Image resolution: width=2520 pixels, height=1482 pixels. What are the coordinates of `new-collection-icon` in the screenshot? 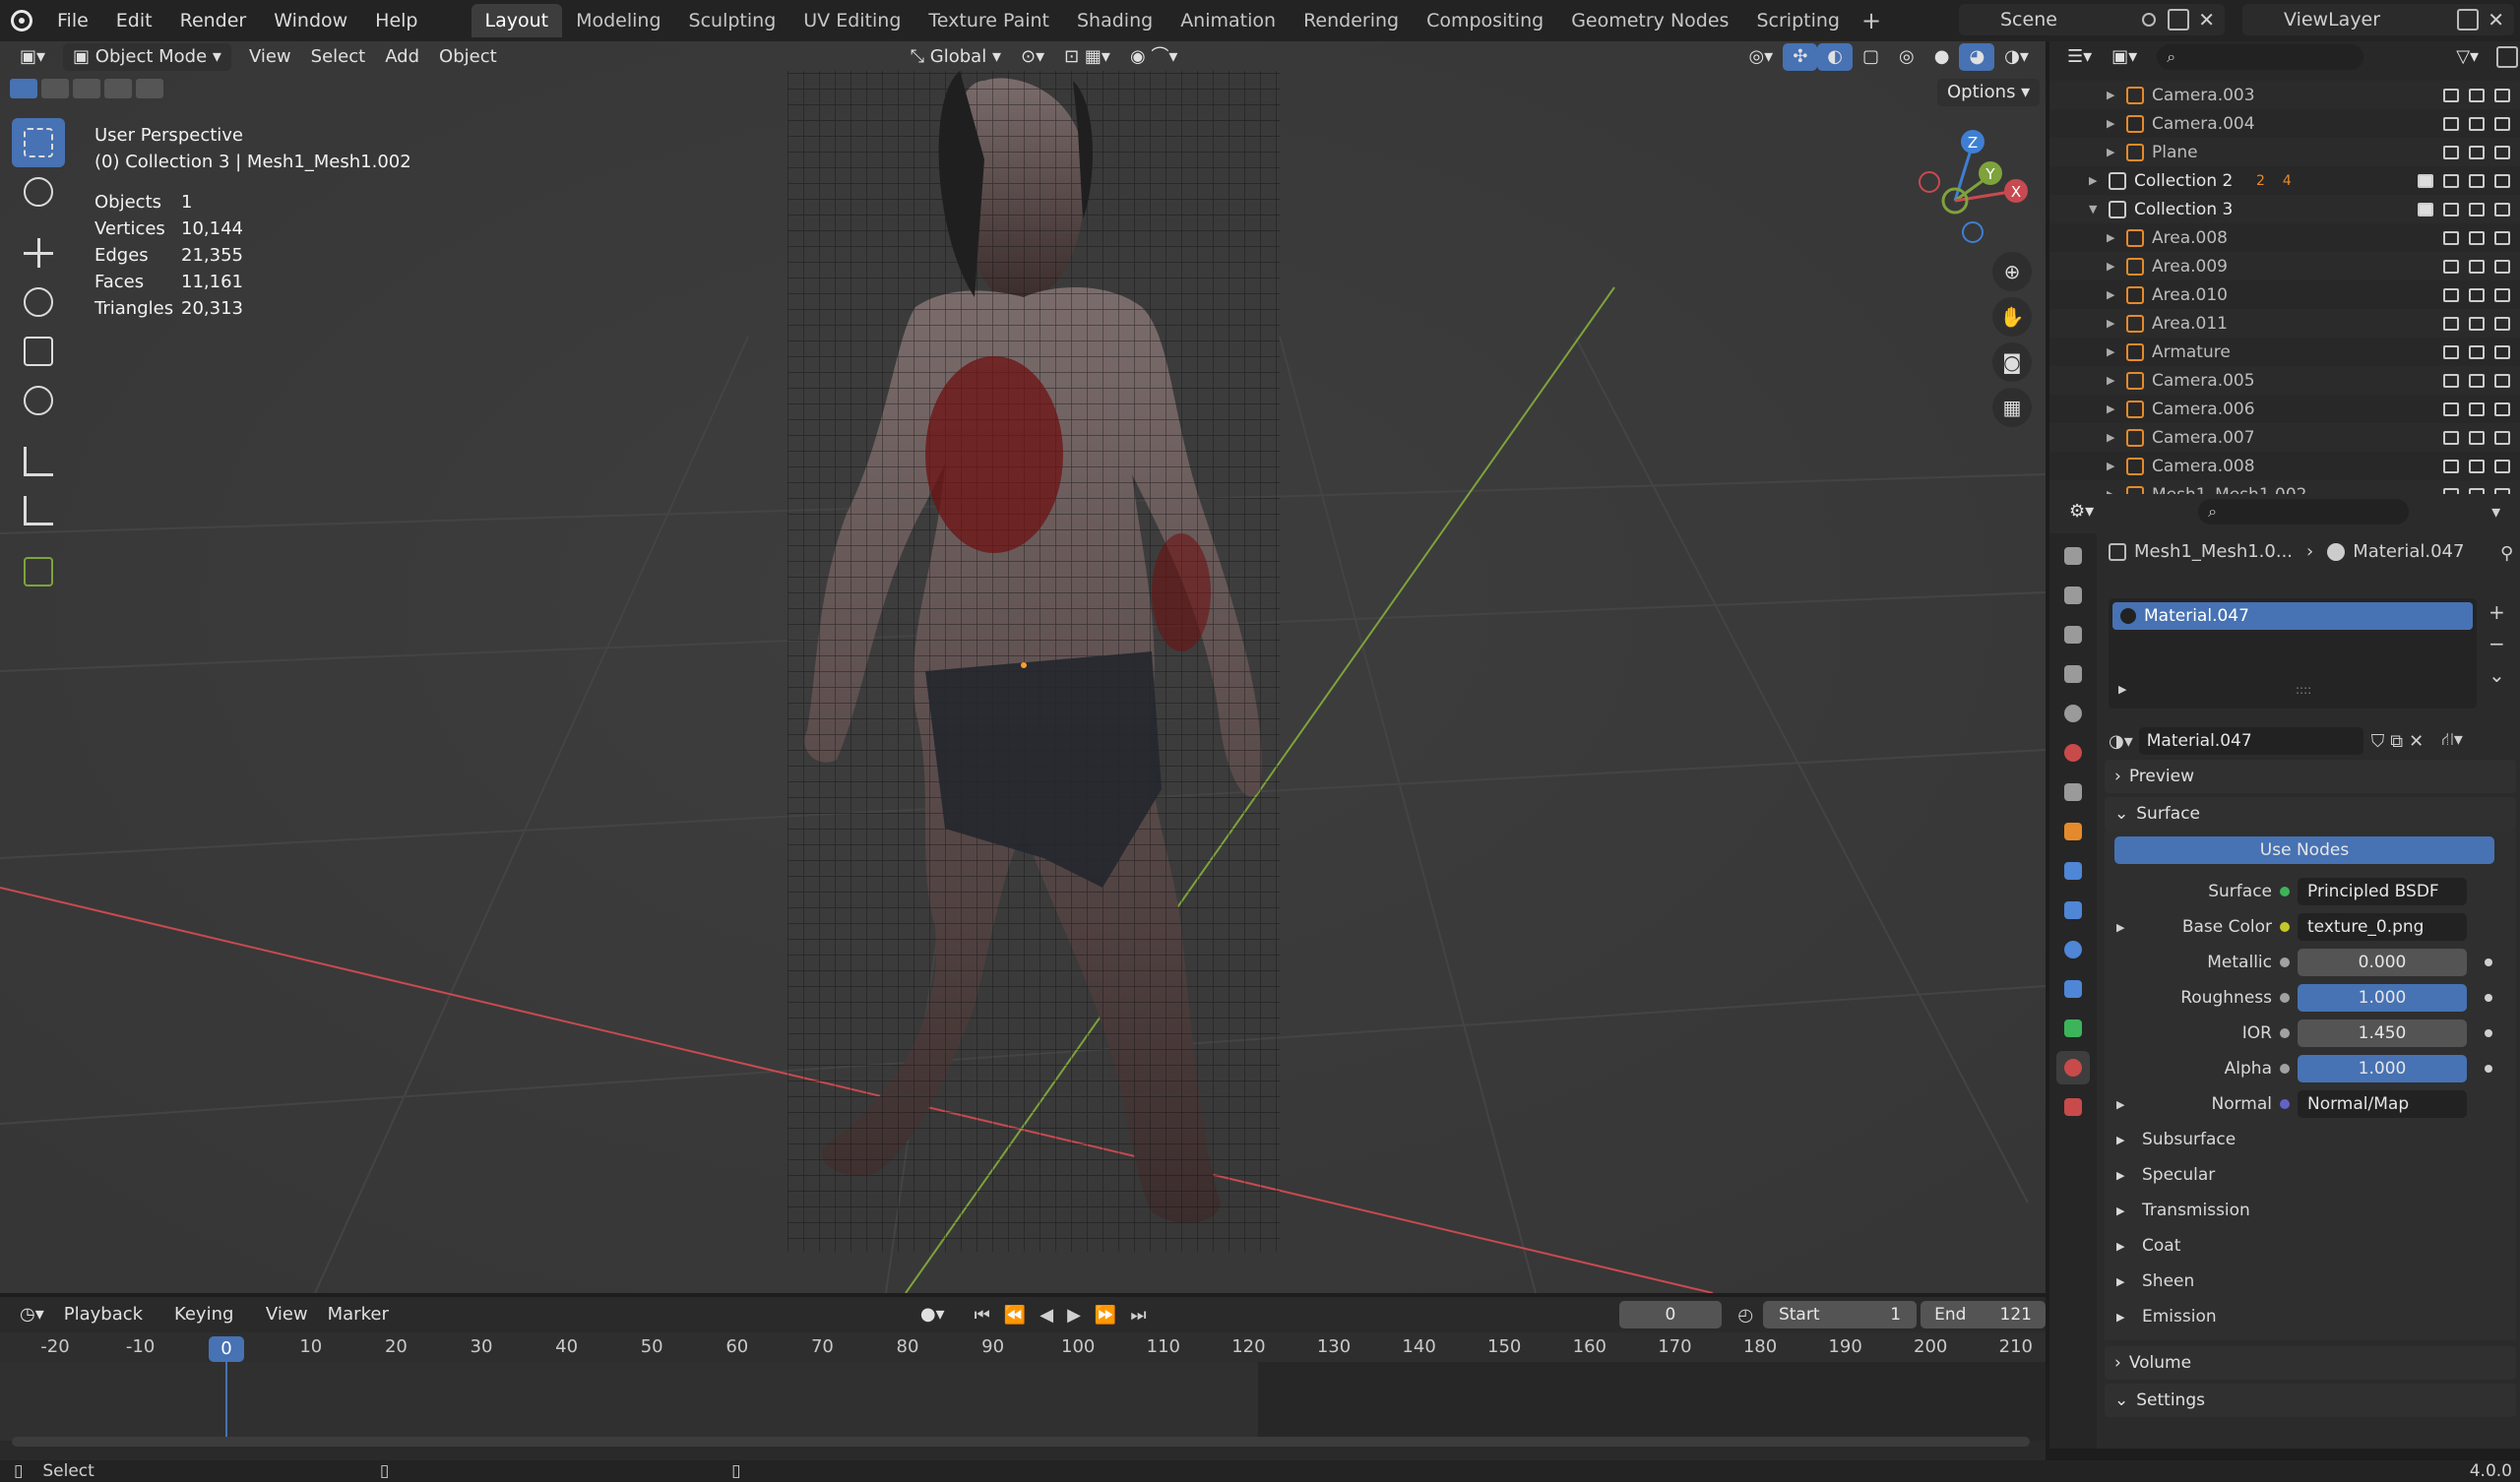 It's located at (2507, 57).